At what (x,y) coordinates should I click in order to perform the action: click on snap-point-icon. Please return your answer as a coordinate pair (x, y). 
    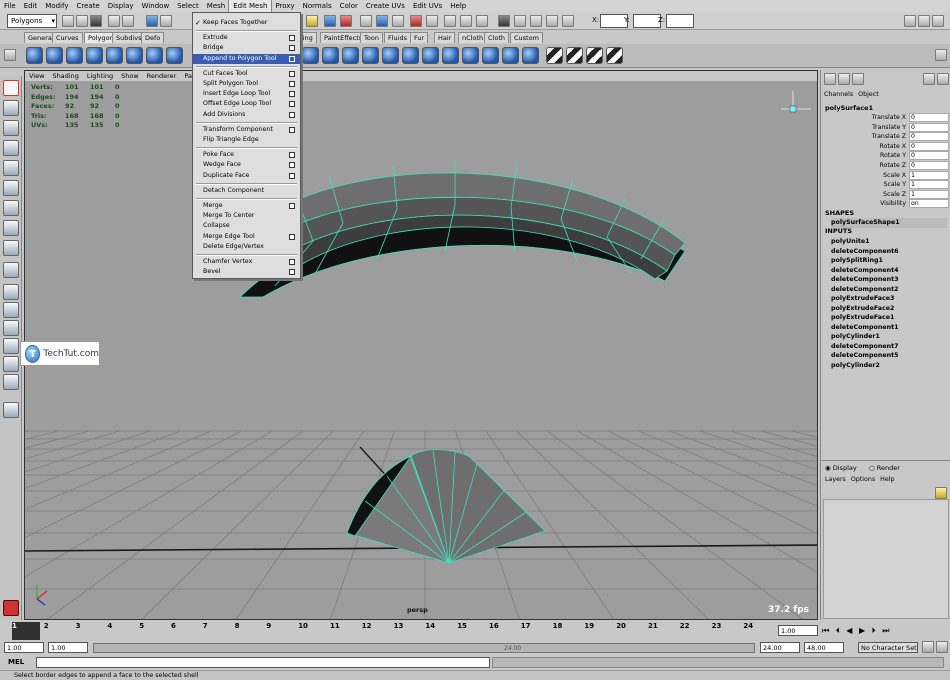
    Looking at the image, I should click on (366, 21).